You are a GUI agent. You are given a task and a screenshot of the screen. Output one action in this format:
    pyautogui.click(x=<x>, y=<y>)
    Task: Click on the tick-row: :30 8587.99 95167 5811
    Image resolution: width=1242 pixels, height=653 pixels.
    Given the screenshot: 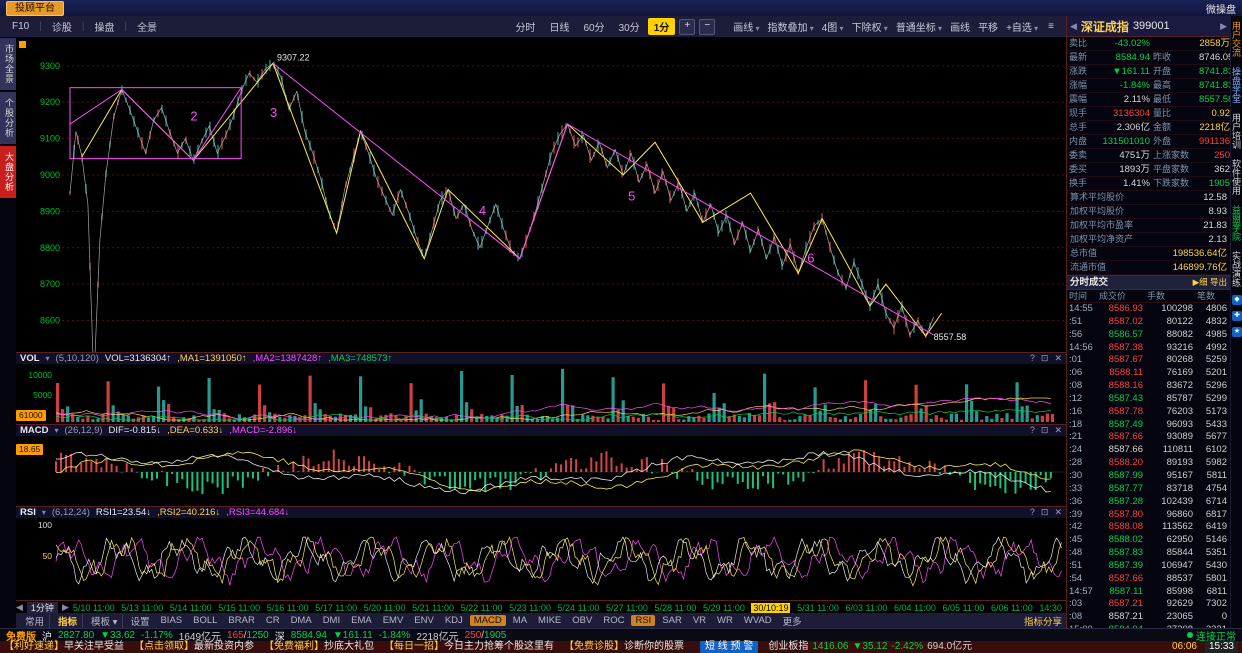 What is the action you would take?
    pyautogui.click(x=1148, y=476)
    